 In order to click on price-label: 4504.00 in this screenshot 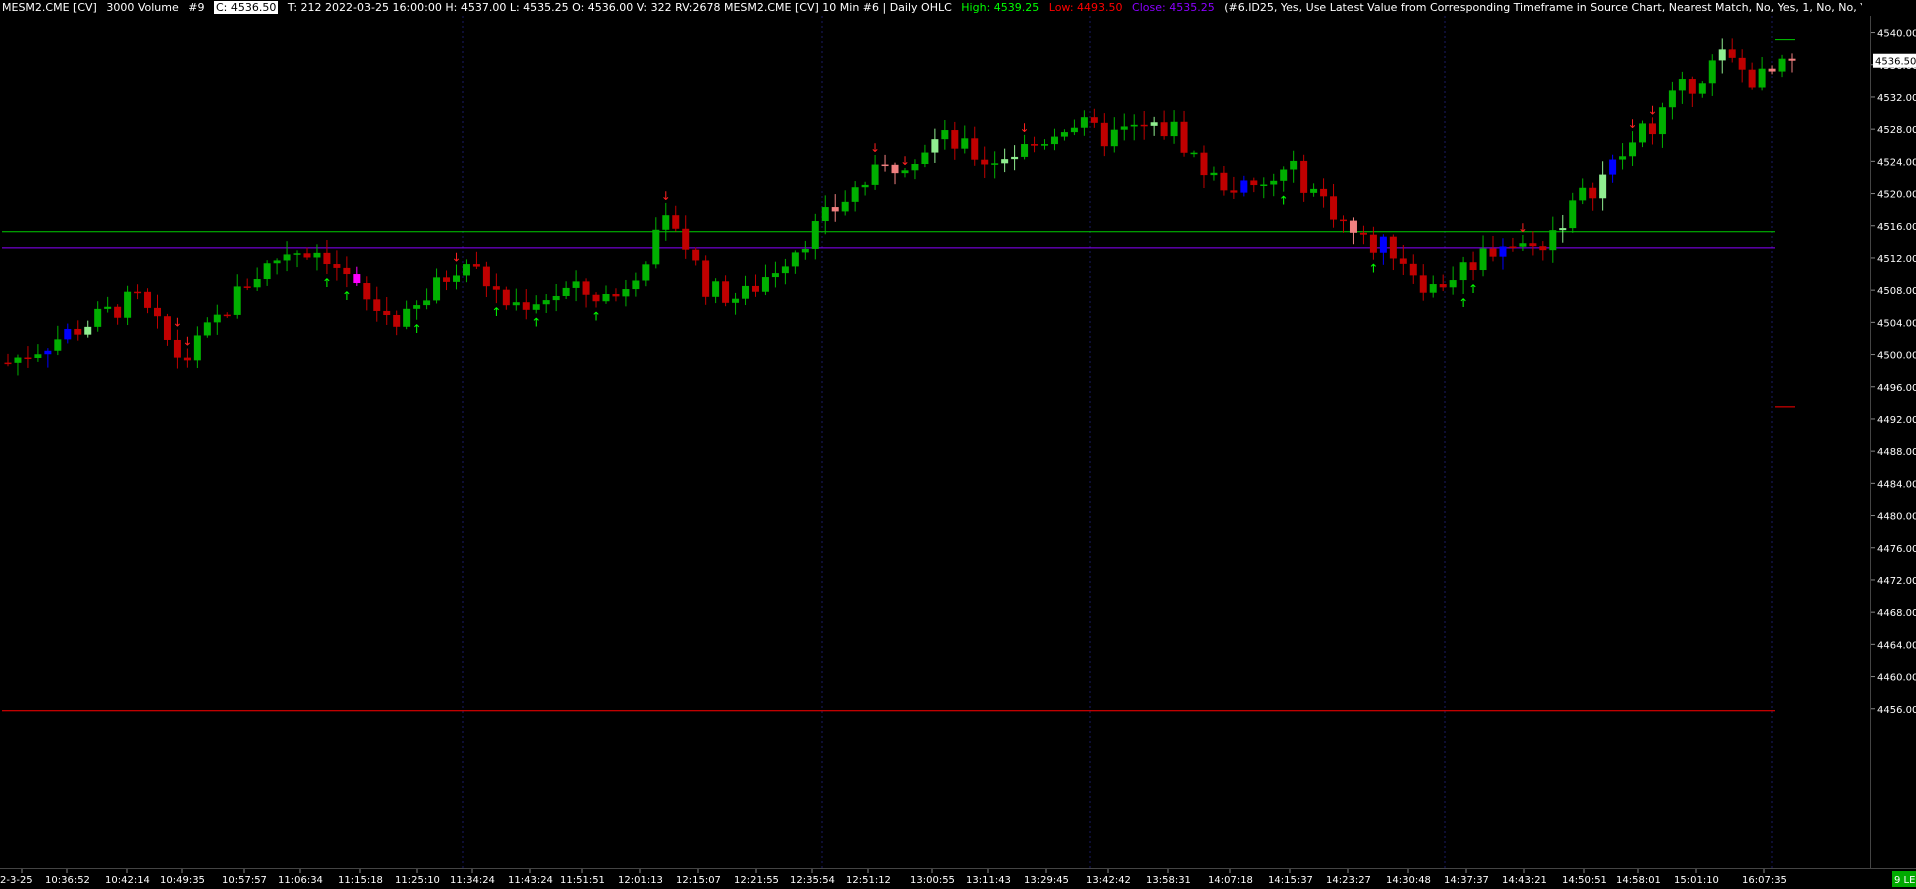, I will do `click(1896, 323)`.